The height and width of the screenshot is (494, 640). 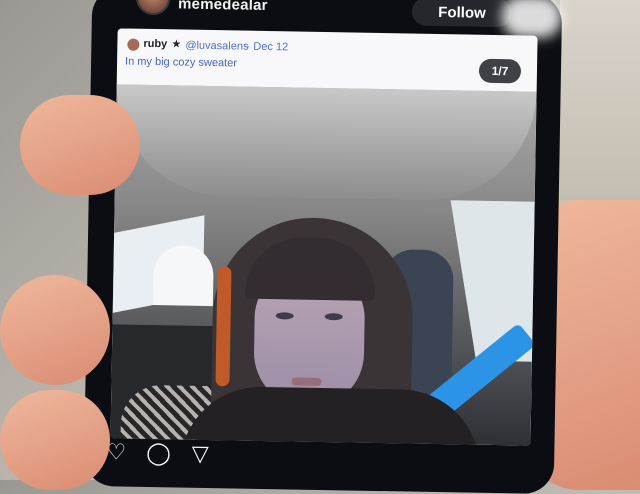 I want to click on star-icon: ★, so click(x=176, y=44).